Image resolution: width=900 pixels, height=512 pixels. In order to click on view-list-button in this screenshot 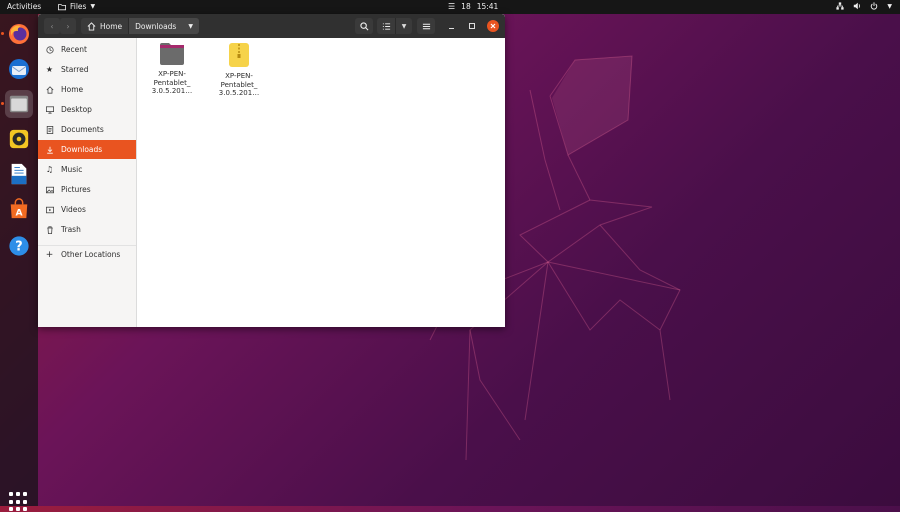, I will do `click(386, 26)`.